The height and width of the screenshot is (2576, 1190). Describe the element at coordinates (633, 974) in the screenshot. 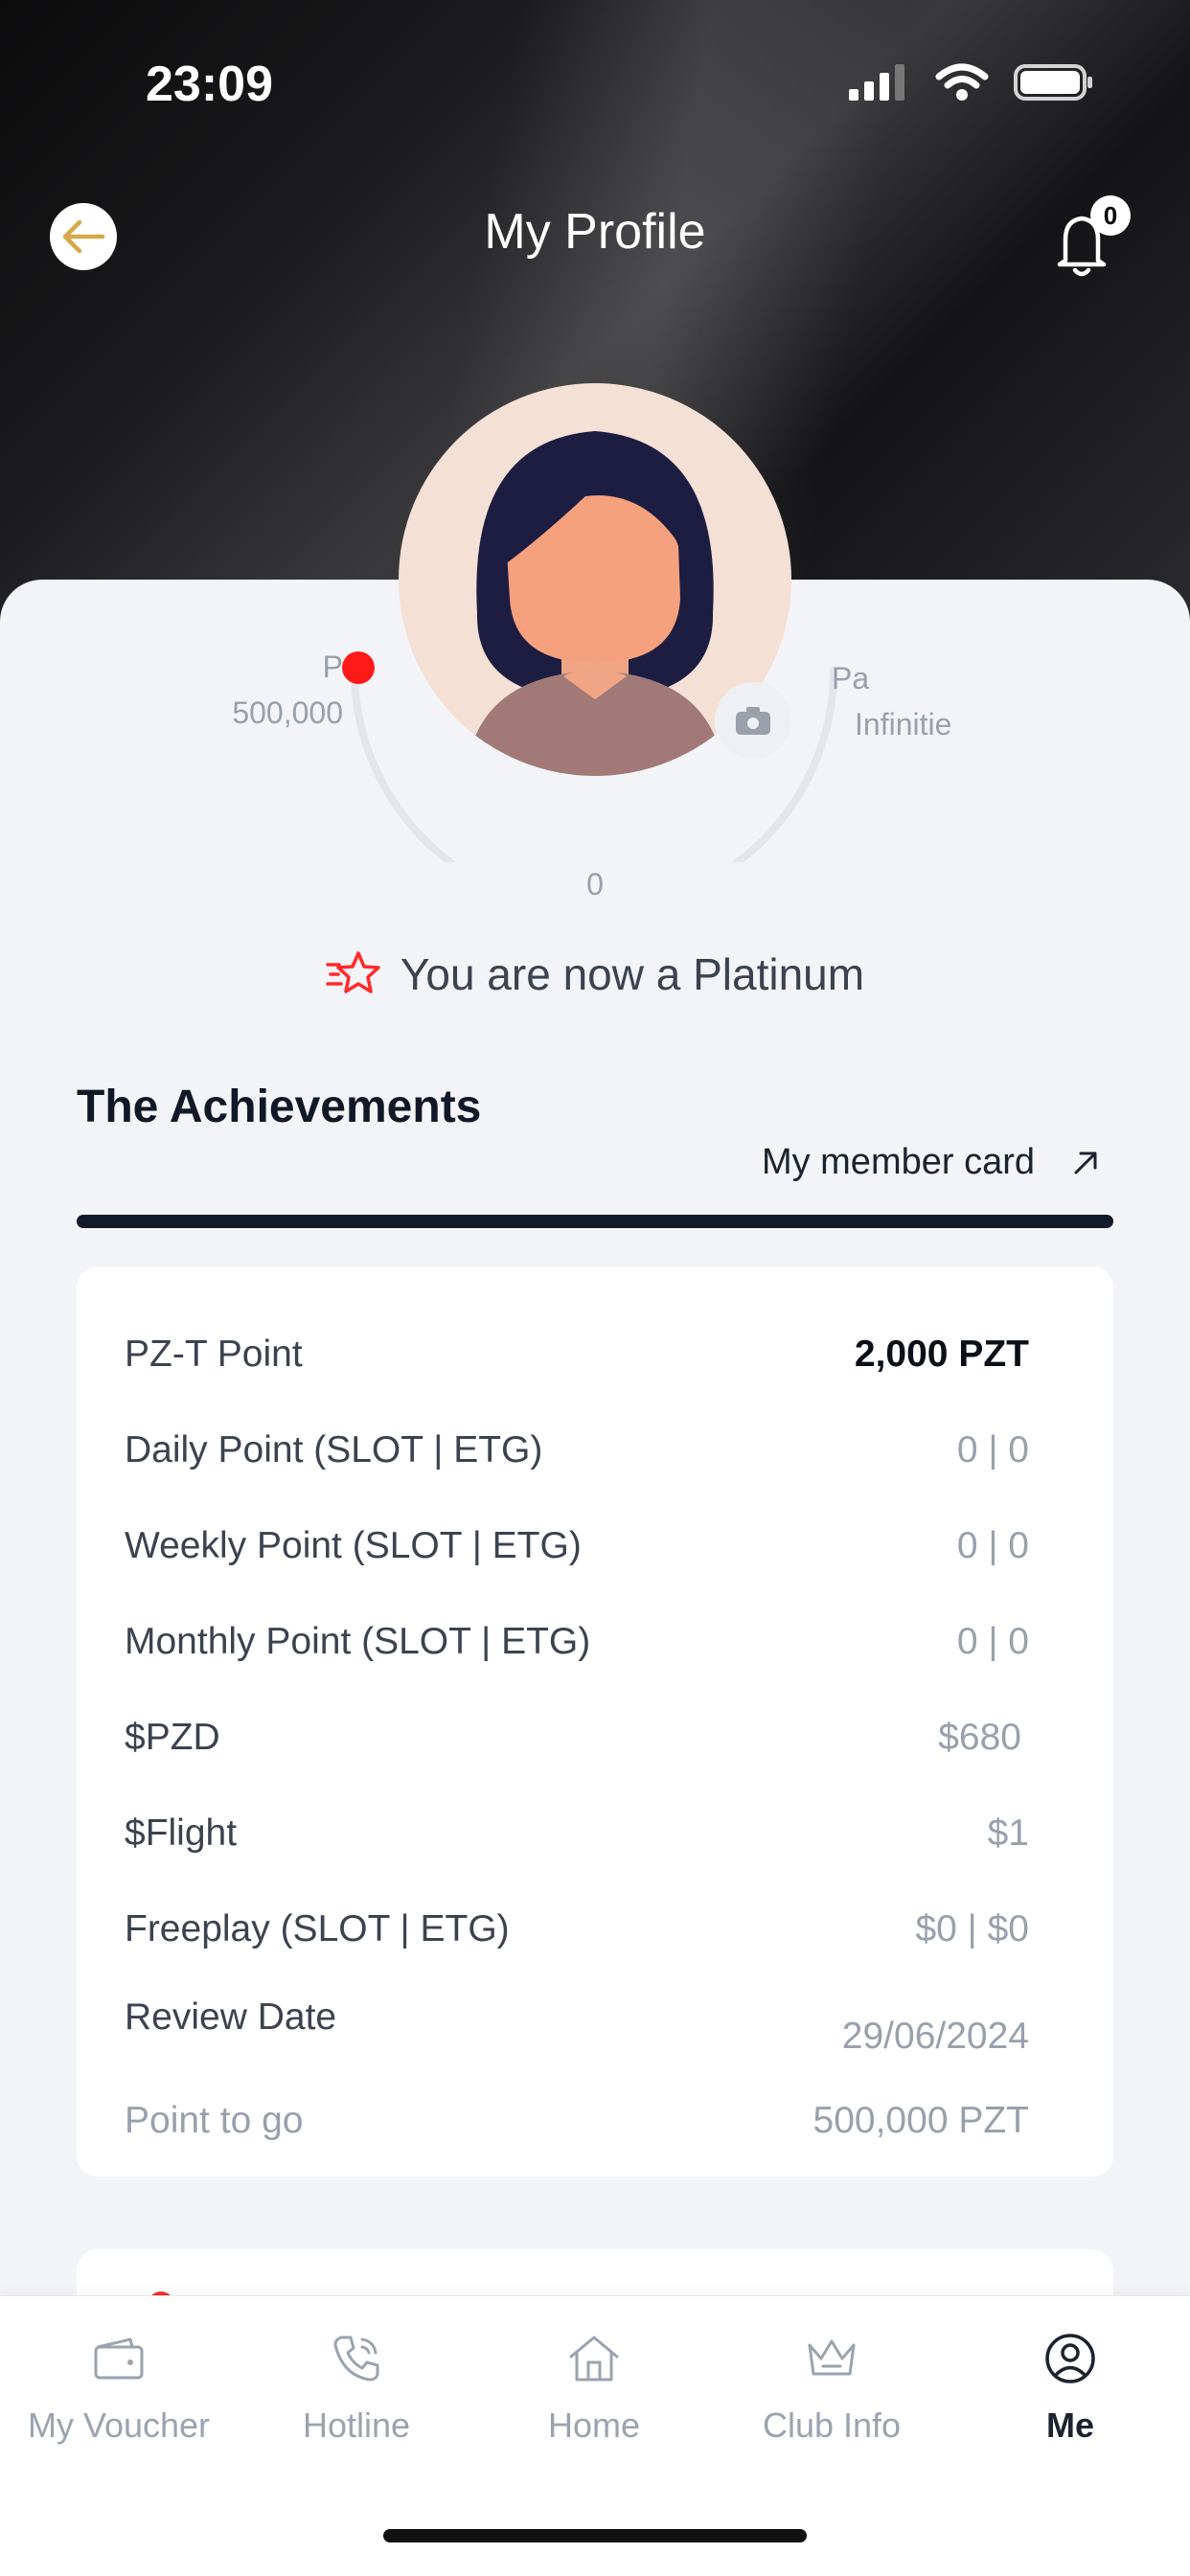

I see `tier-message: You are now a Platinum` at that location.